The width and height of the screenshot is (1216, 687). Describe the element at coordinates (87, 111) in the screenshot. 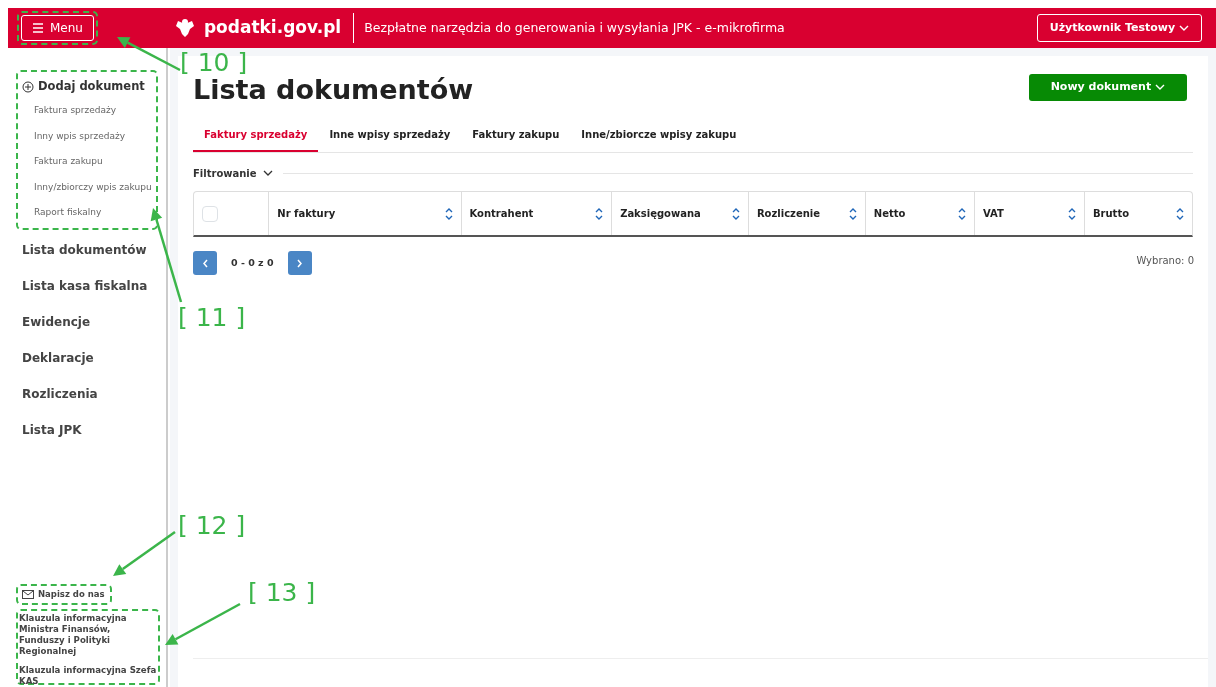

I see `sidebar-link: Faktura sprzedaży` at that location.